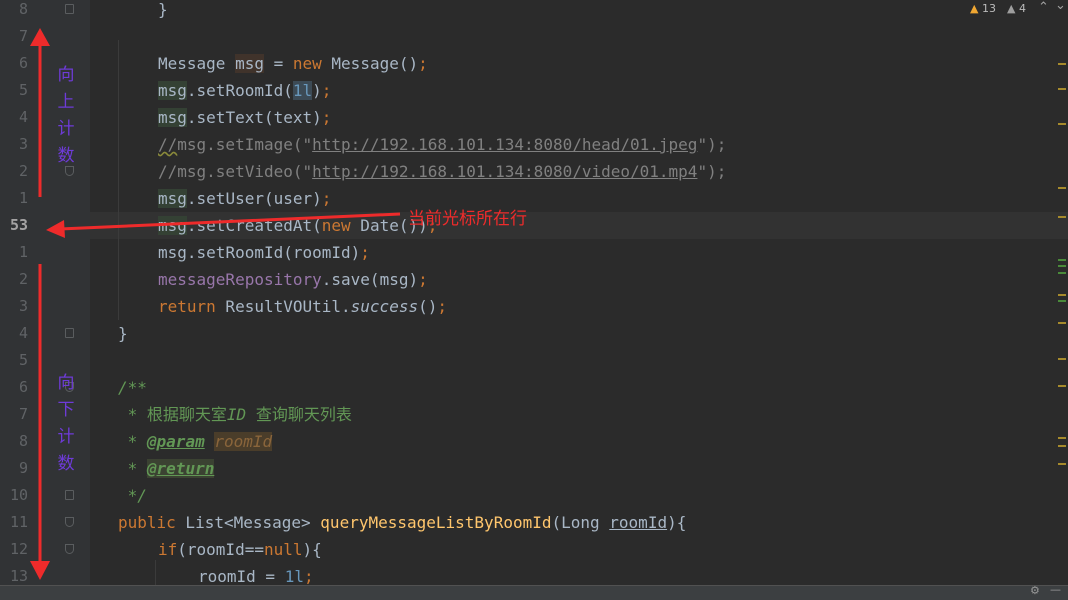 This screenshot has height=600, width=1068. Describe the element at coordinates (534, 591) in the screenshot. I see `status-bar: ⚙ —` at that location.